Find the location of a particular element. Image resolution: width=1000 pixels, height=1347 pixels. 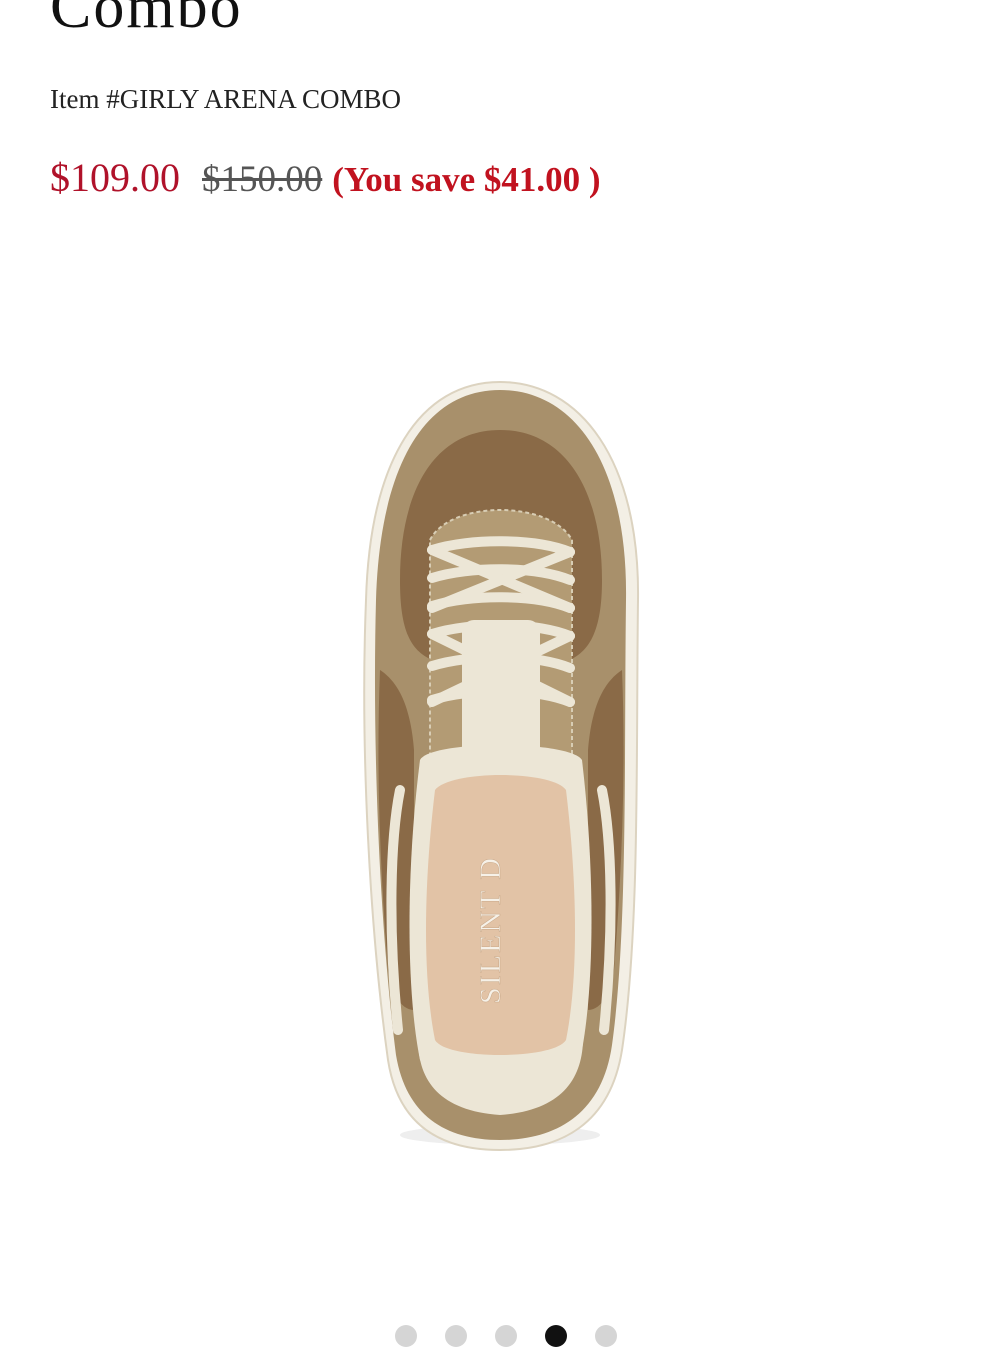

insole-brand-text: SILENT D is located at coordinates (490, 930).